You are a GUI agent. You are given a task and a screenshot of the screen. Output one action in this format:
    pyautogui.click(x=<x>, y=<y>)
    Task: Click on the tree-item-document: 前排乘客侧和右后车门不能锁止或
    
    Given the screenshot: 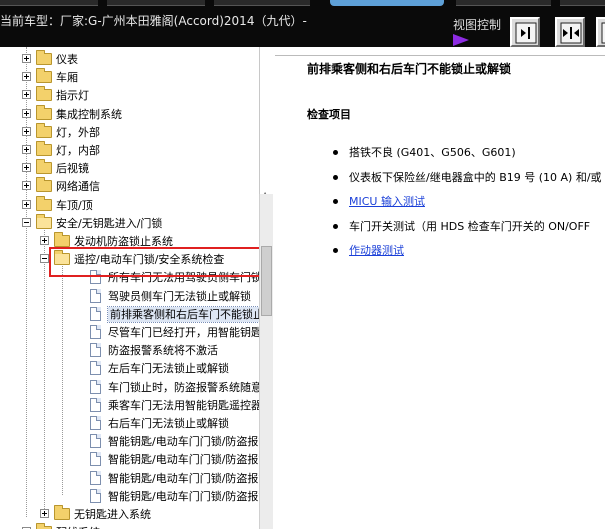 What is the action you would take?
    pyautogui.click(x=129, y=314)
    